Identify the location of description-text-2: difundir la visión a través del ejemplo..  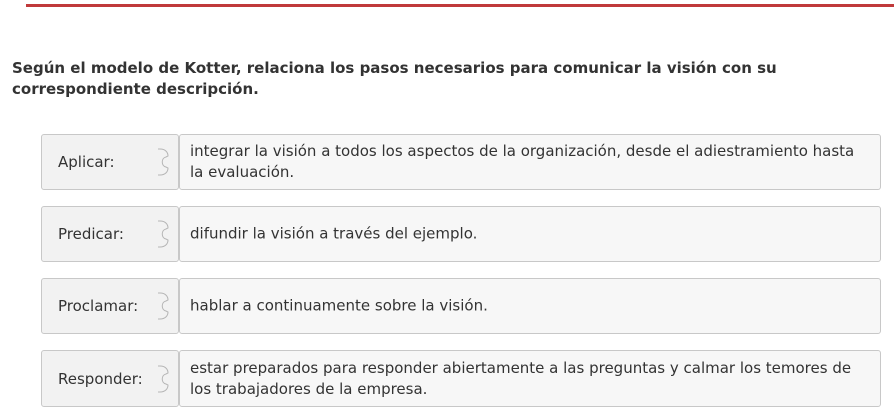
(334, 233).